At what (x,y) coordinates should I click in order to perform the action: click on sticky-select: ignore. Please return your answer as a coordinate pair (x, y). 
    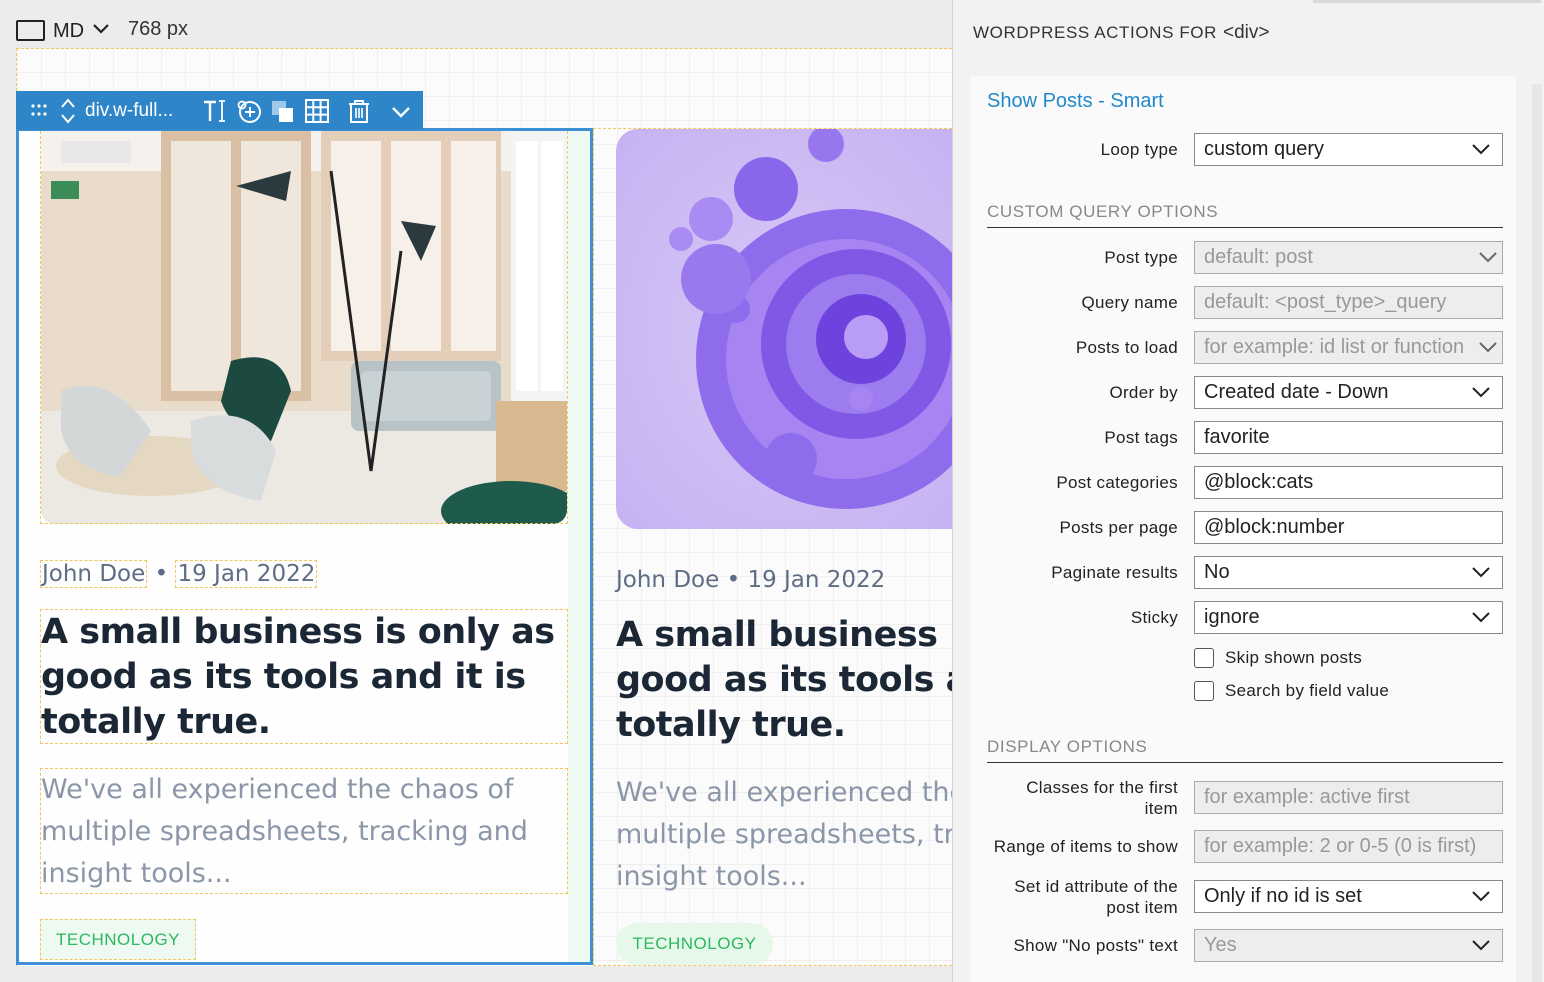
    Looking at the image, I should click on (1348, 617).